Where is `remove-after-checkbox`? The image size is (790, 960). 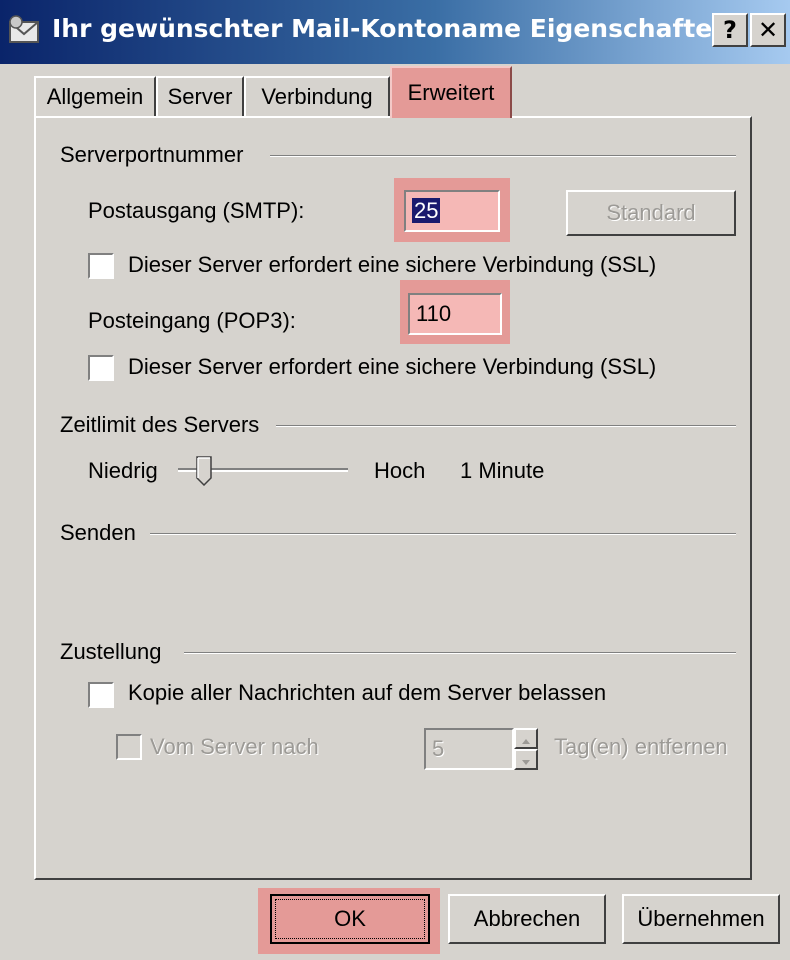 remove-after-checkbox is located at coordinates (129, 747).